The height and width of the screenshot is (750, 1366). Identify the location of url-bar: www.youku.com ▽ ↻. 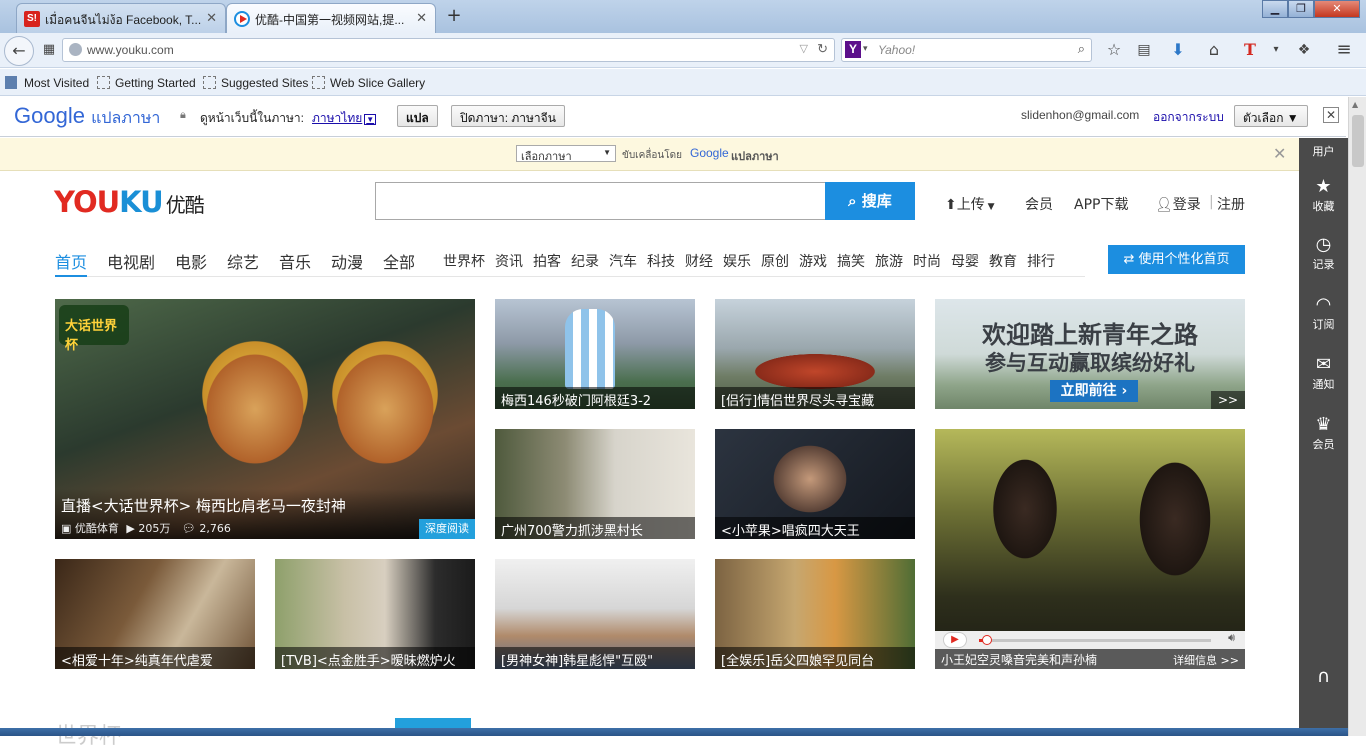
(448, 50).